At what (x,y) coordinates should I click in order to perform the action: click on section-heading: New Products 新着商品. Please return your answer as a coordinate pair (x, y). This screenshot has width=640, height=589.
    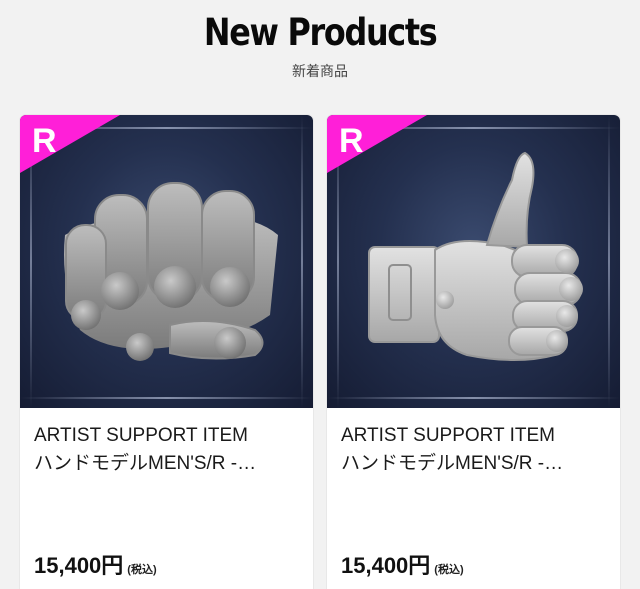
    Looking at the image, I should click on (320, 45).